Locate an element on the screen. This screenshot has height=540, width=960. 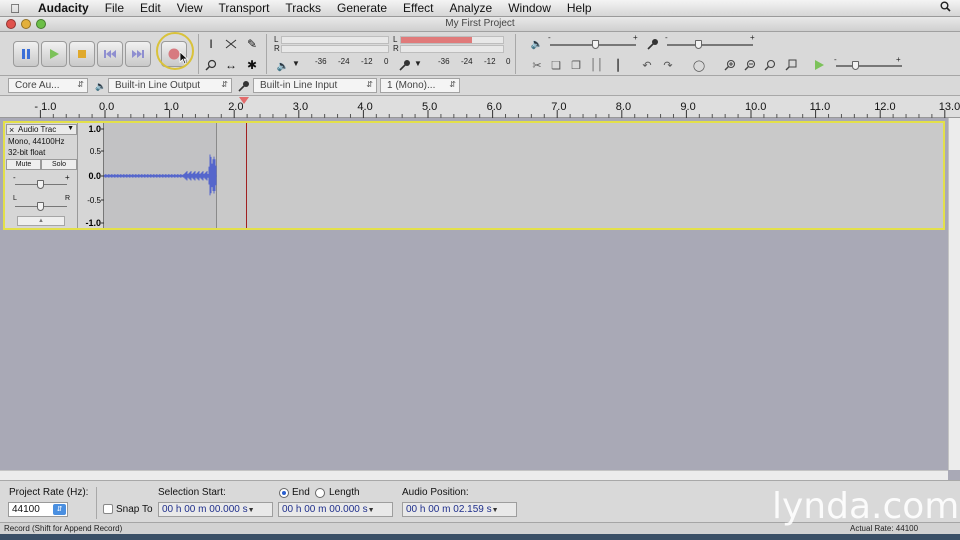
speaker-icon: 🔈 is located at coordinates (283, 66).